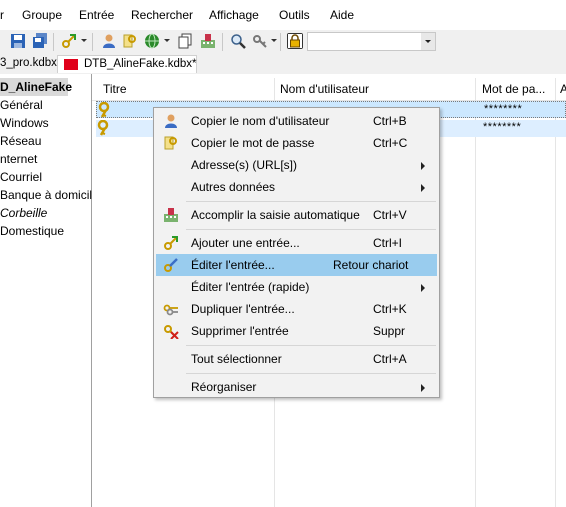 Image resolution: width=566 pixels, height=507 pixels. Describe the element at coordinates (152, 41) in the screenshot. I see `open-url-icon` at that location.